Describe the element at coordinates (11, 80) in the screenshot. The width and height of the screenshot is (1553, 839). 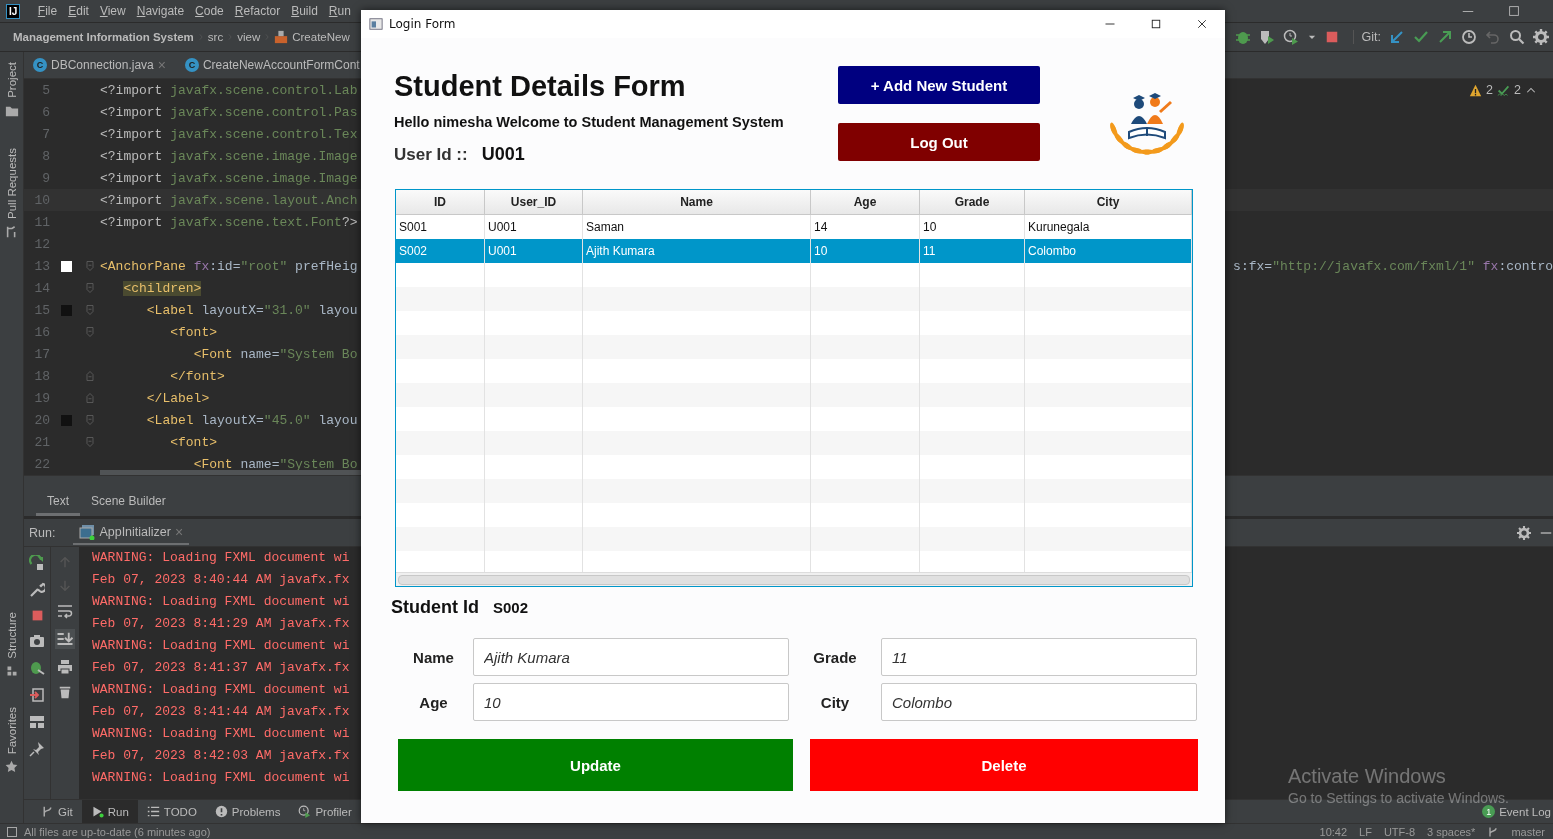
I see `tool-window-tab: Project` at that location.